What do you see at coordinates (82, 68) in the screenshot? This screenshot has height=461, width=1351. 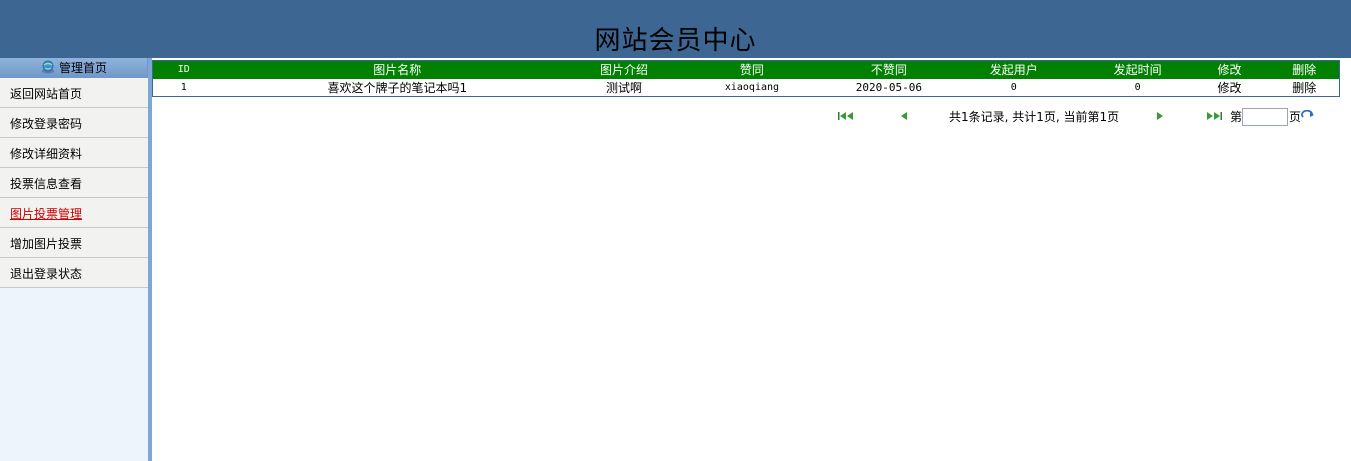 I see `sidebar-head-label: 管理首页` at bounding box center [82, 68].